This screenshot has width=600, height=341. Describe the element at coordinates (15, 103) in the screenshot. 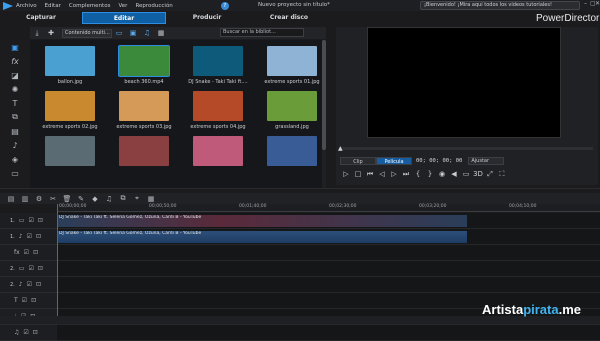

I see `title-room-icon: T` at that location.